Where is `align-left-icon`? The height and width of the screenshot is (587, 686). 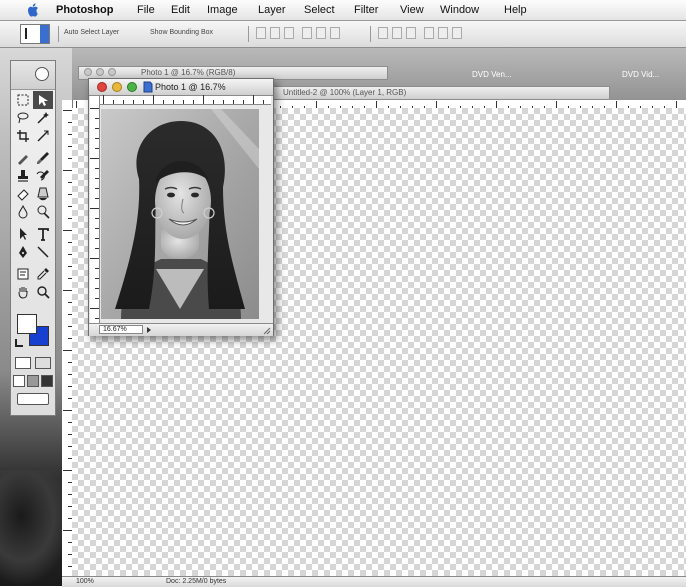
align-left-icon is located at coordinates (307, 33).